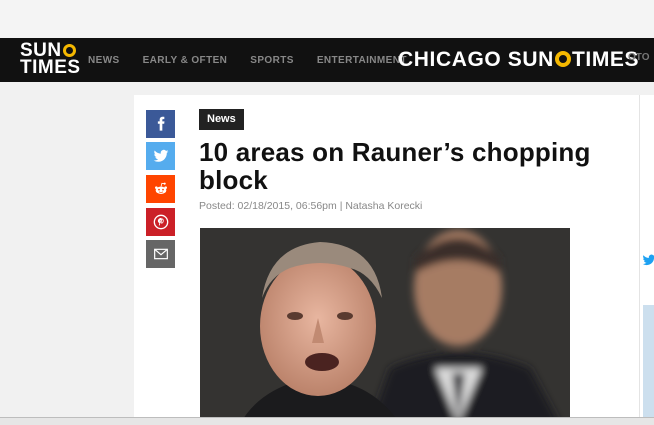  I want to click on article-headline: 10 areas on Rauner’s chopping block, so click(395, 166).